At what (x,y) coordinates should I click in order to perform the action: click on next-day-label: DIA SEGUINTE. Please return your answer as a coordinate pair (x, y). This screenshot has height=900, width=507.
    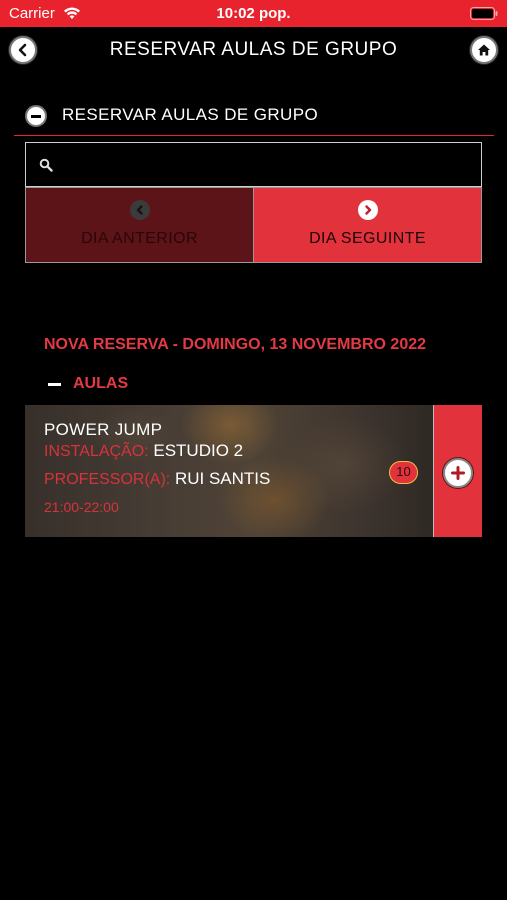
    Looking at the image, I should click on (367, 238).